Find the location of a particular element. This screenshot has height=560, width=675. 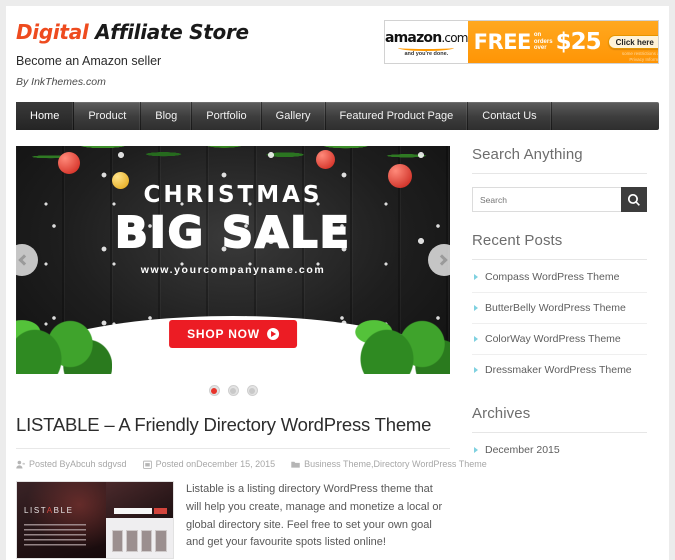

amazon-ad-subtext: and you're done. is located at coordinates (426, 53).